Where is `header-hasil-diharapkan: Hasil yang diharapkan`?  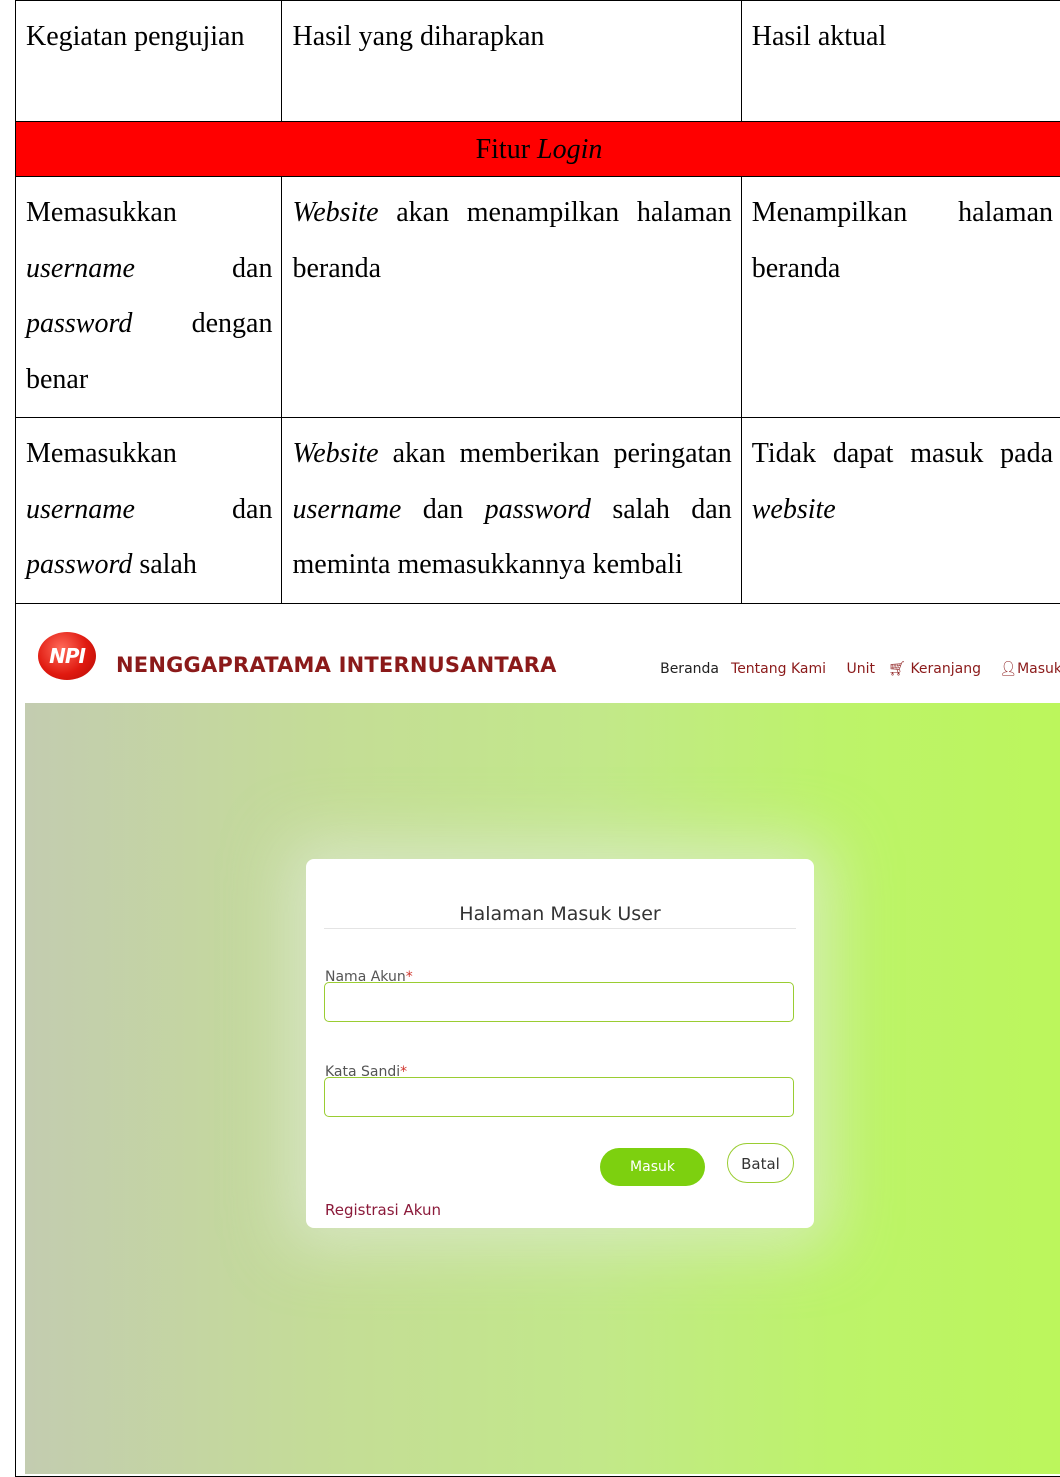 header-hasil-diharapkan: Hasil yang diharapkan is located at coordinates (511, 61).